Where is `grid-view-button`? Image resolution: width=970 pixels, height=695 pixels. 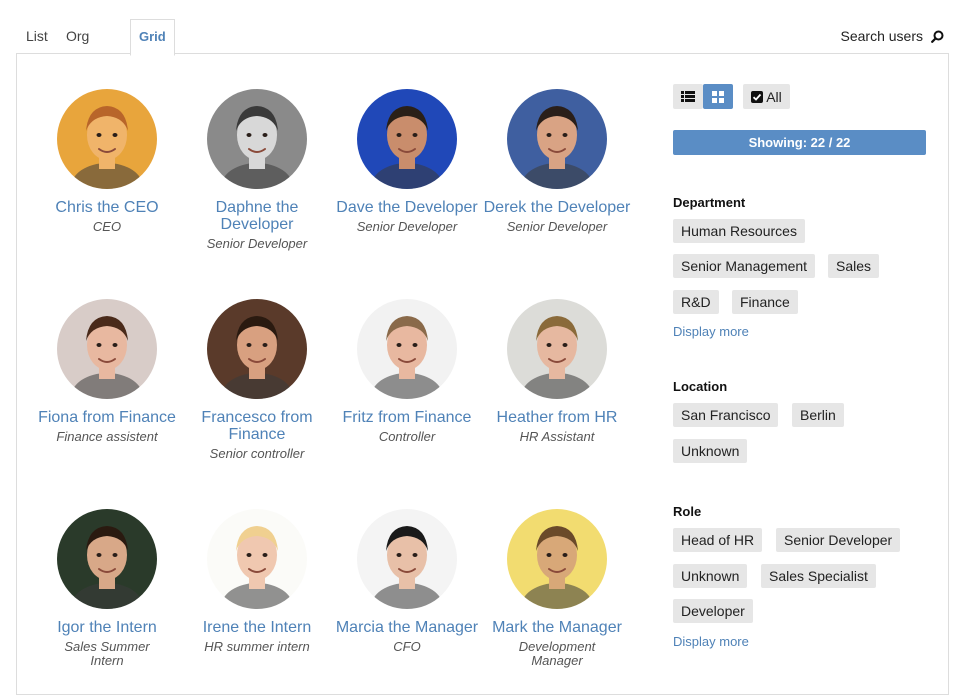 grid-view-button is located at coordinates (718, 96).